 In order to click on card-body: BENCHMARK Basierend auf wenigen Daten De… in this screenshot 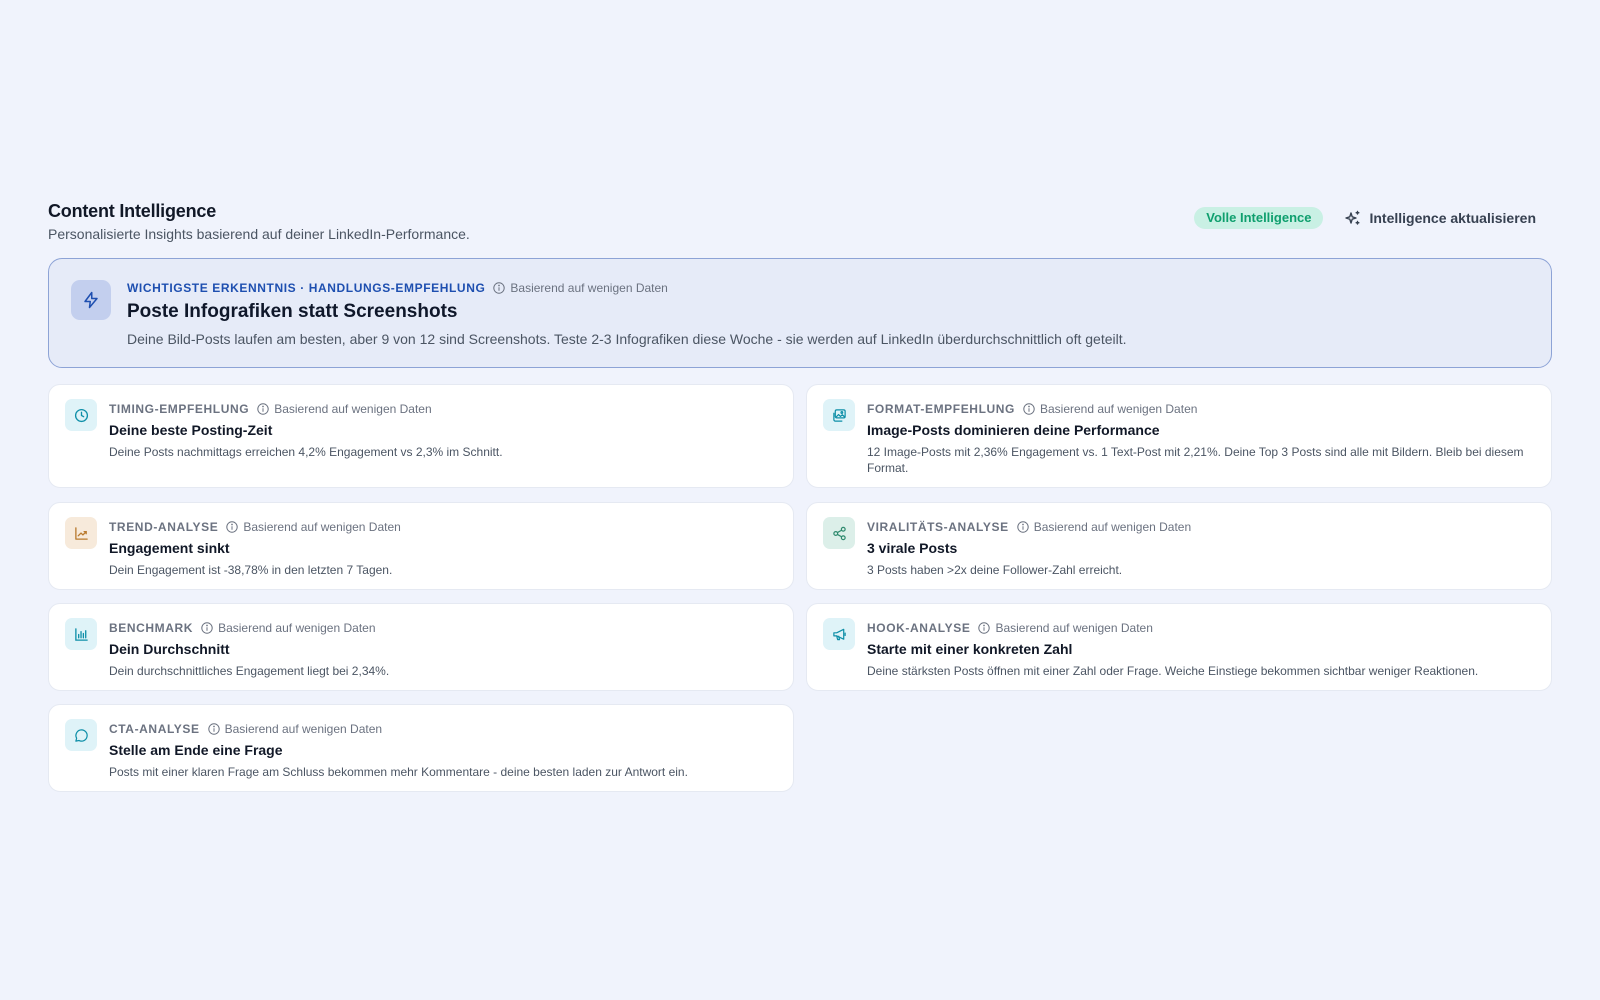, I will do `click(441, 649)`.